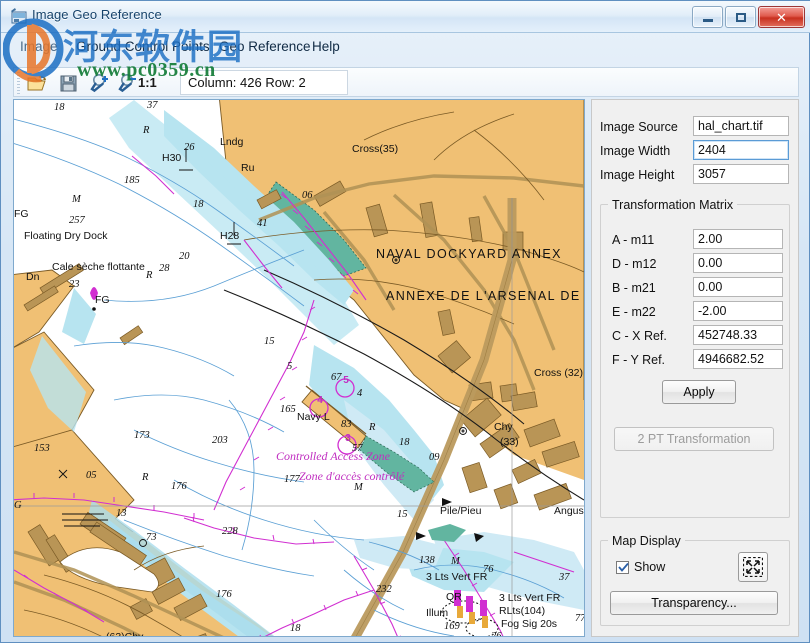 The width and height of the screenshot is (810, 643). I want to click on open-folder-icon, so click(38, 83).